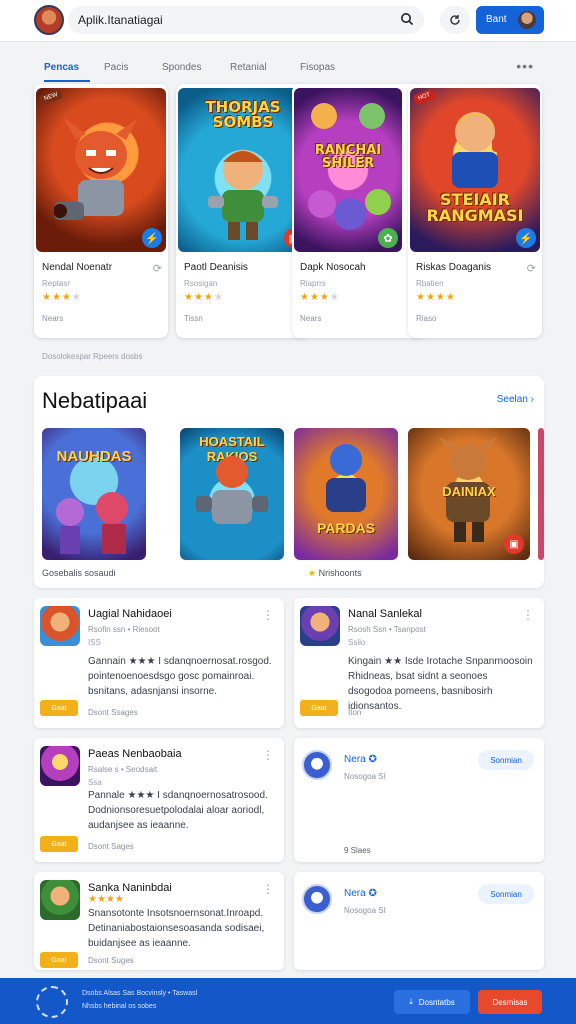  What do you see at coordinates (455, 20) in the screenshot?
I see `refresh-button` at bounding box center [455, 20].